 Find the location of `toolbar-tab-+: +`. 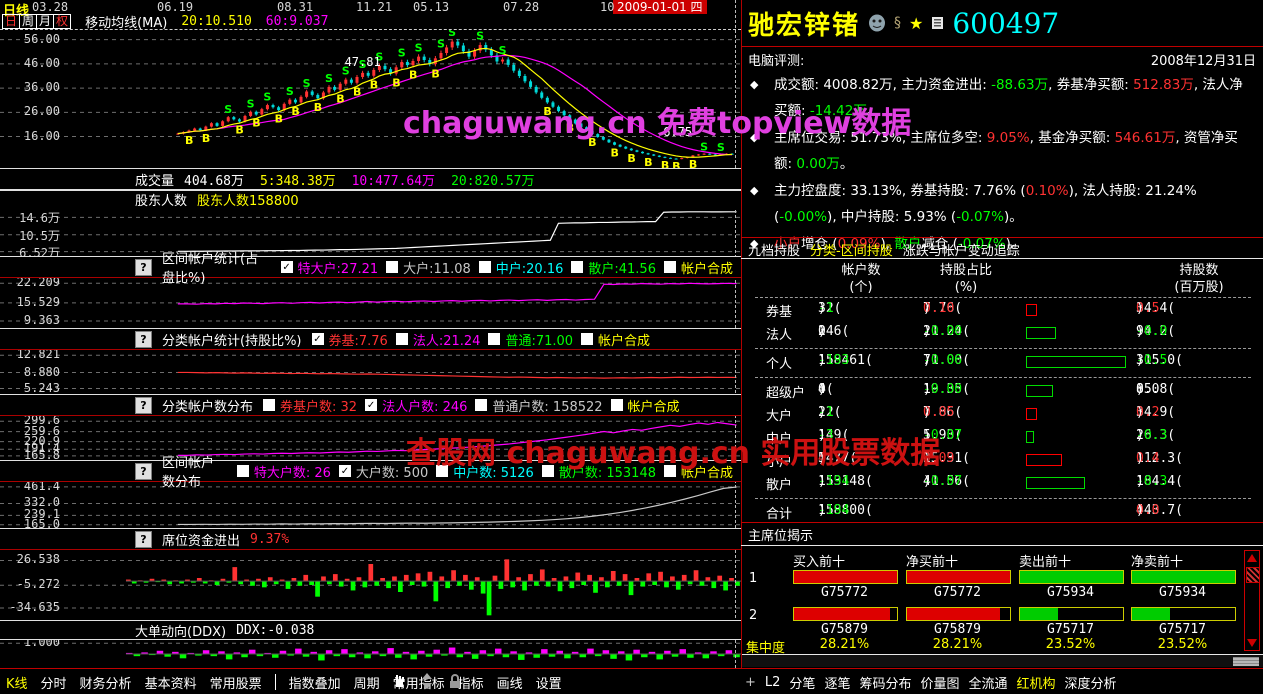

toolbar-tab-+: + is located at coordinates (750, 682).